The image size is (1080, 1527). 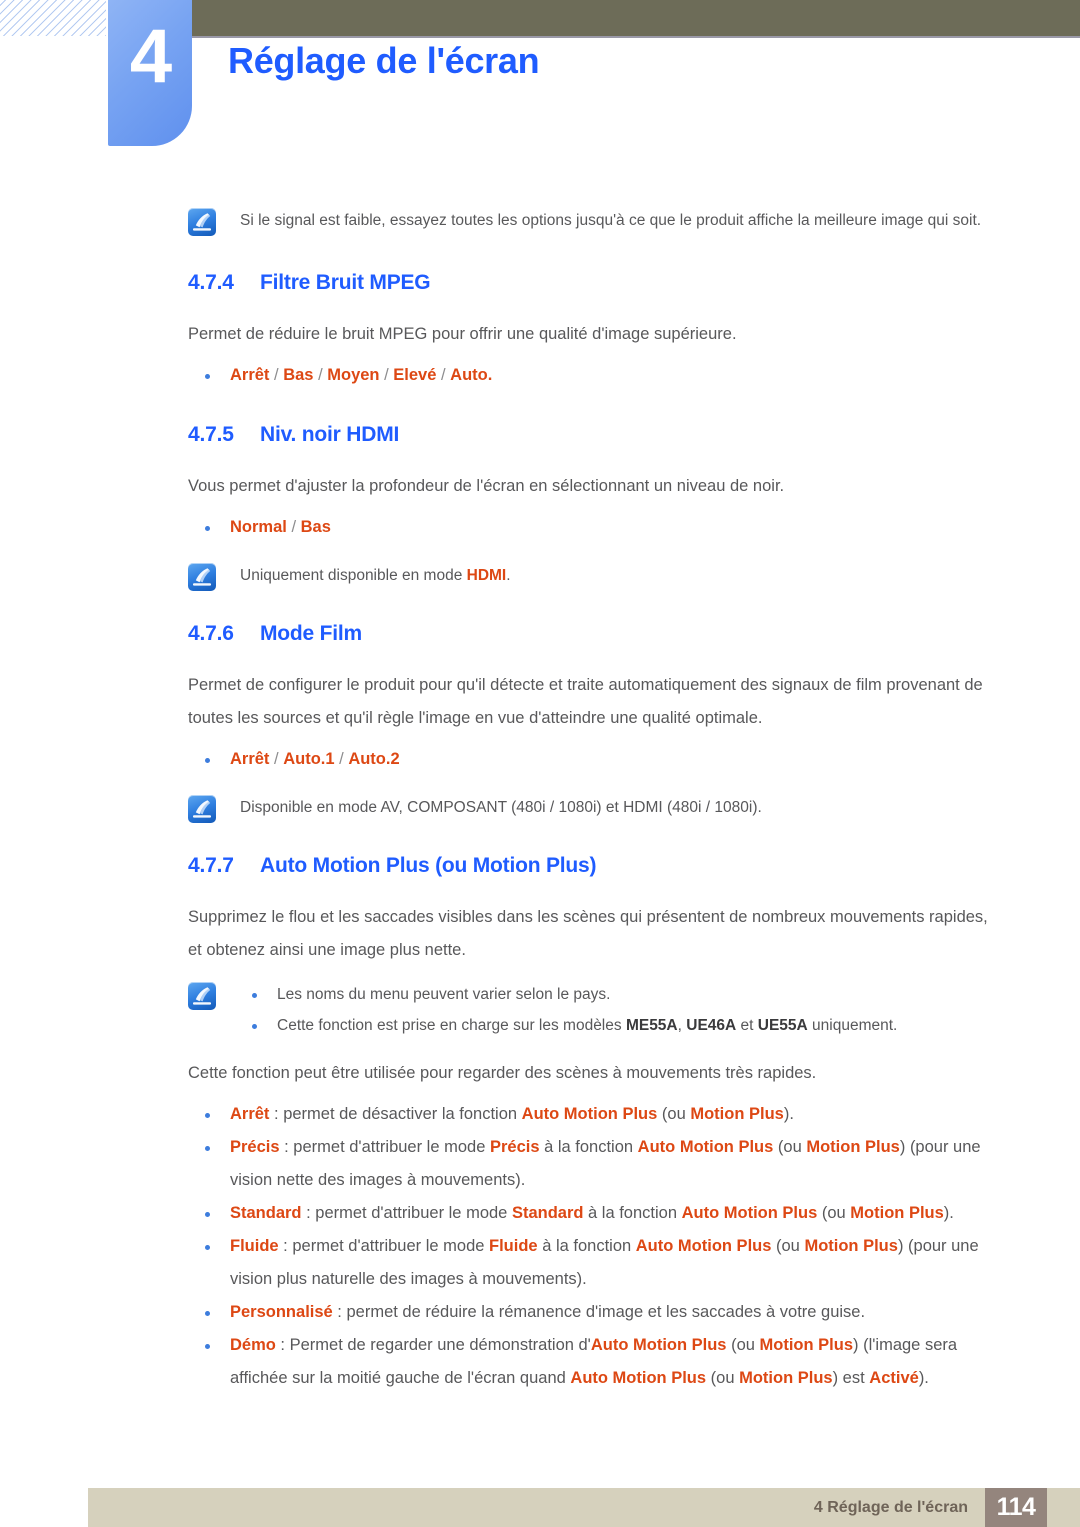 What do you see at coordinates (594, 634) in the screenshot?
I see `section-heading-476: 4.7.6 Mode Film` at bounding box center [594, 634].